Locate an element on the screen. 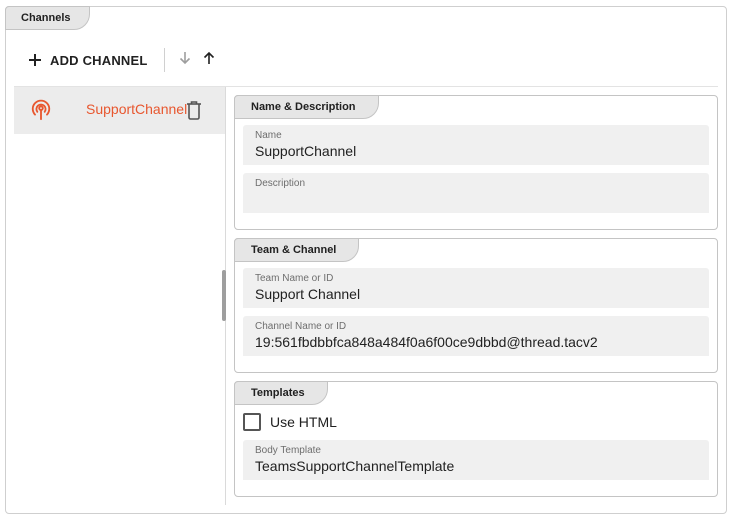 The image size is (735, 520). panel-title: Channels is located at coordinates (47, 18).